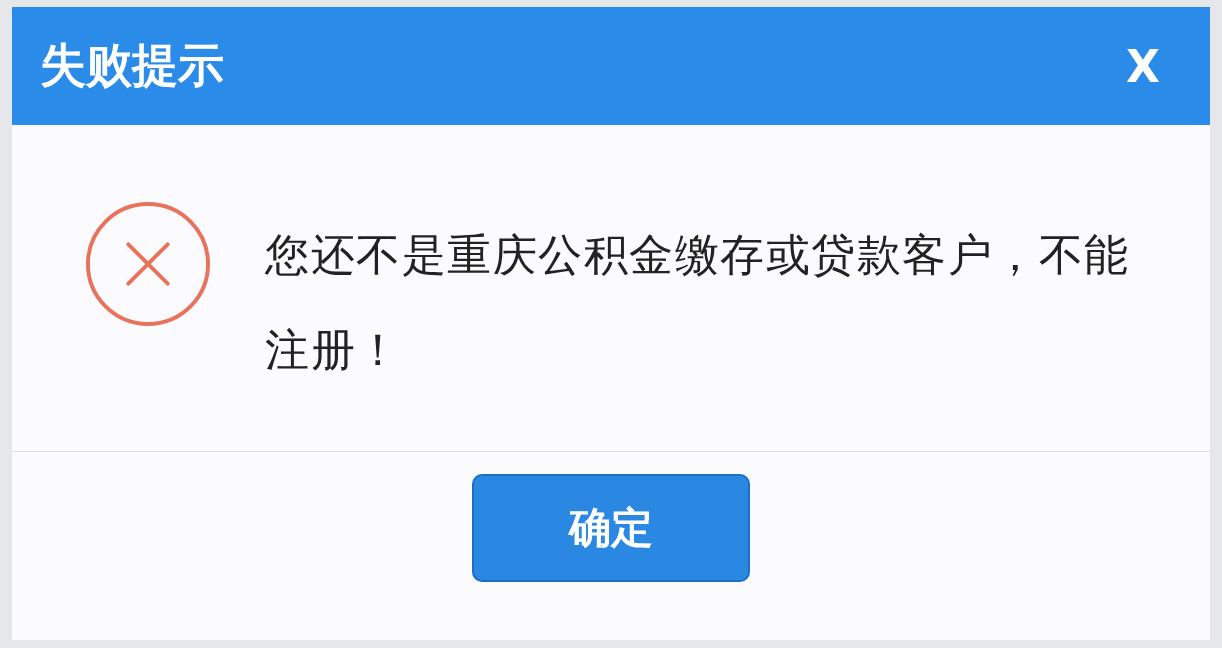 This screenshot has height=648, width=1222. I want to click on confirm-button: 确定, so click(611, 528).